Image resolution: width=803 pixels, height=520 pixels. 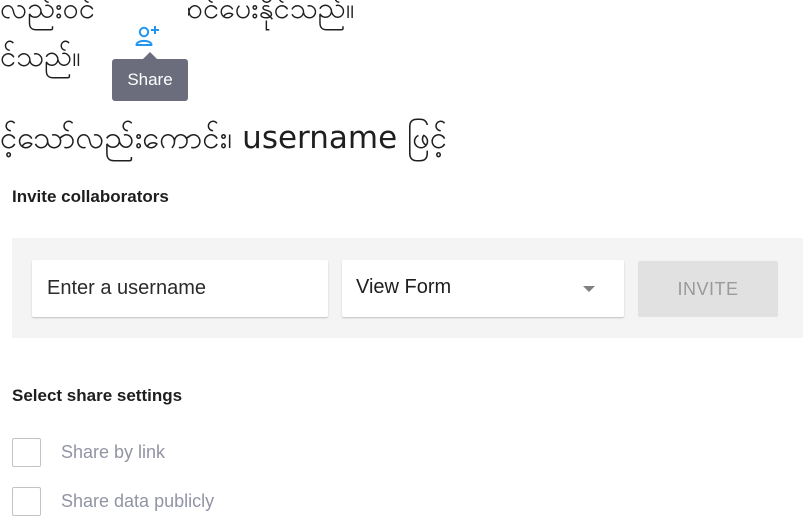 I want to click on username-input, so click(x=180, y=288).